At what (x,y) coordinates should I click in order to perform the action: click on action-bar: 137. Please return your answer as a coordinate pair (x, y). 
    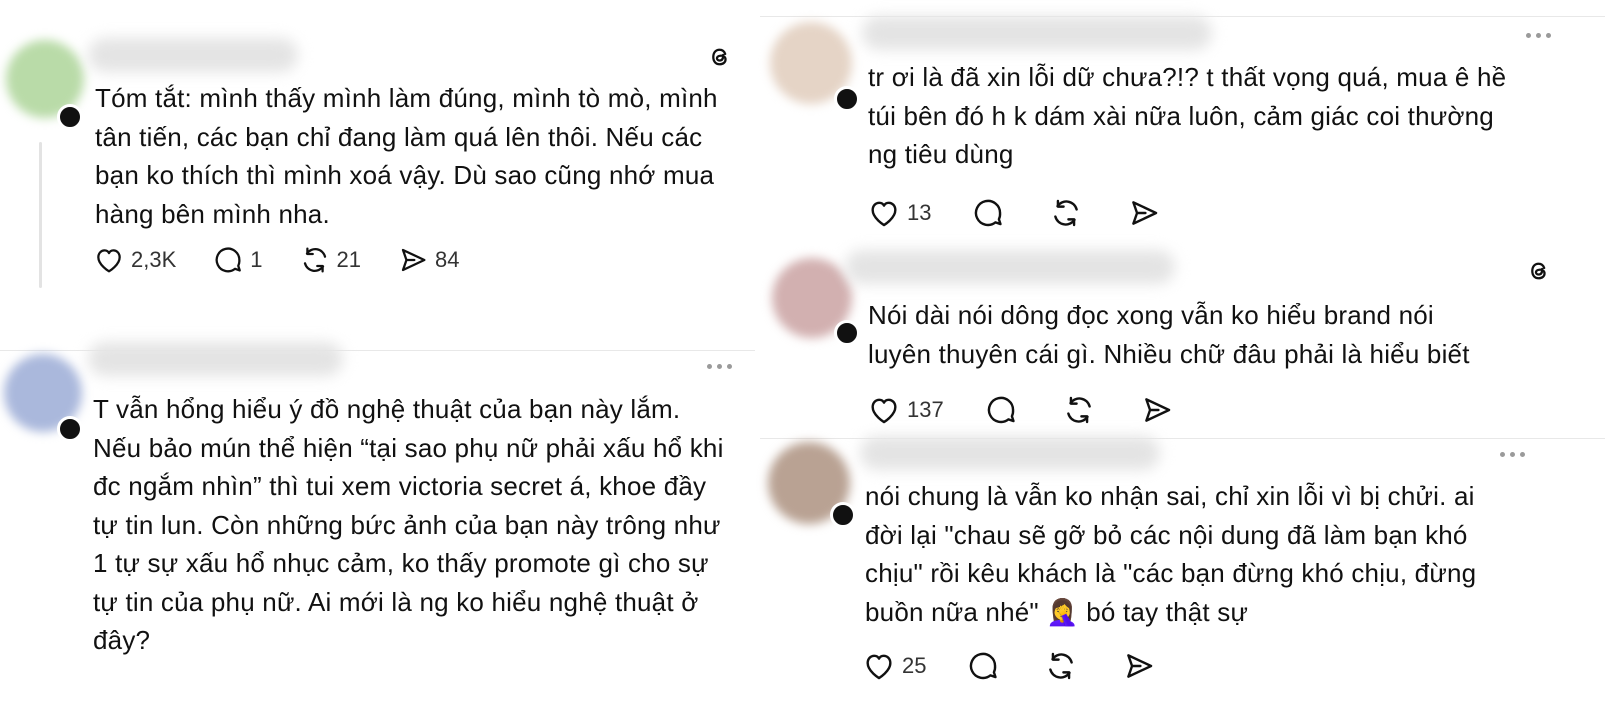
    Looking at the image, I should click on (1038, 410).